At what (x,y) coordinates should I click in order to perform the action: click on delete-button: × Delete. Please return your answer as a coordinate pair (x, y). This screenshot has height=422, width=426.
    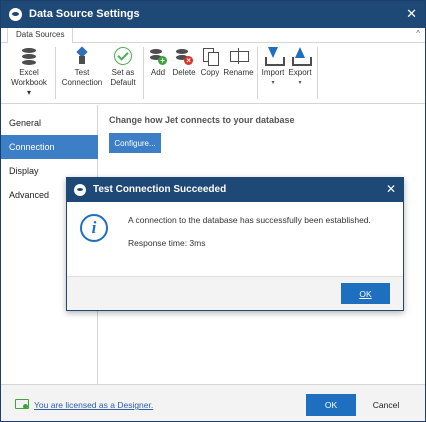
    Looking at the image, I should click on (184, 62).